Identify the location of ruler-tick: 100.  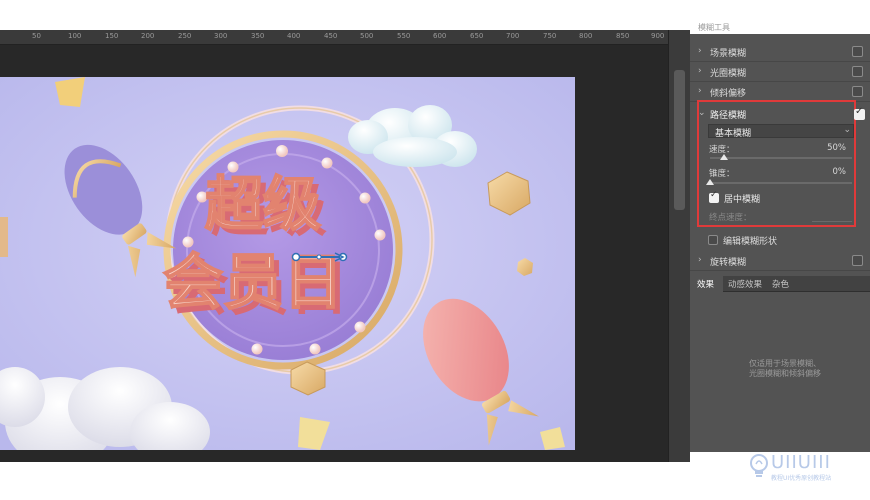
(75, 36).